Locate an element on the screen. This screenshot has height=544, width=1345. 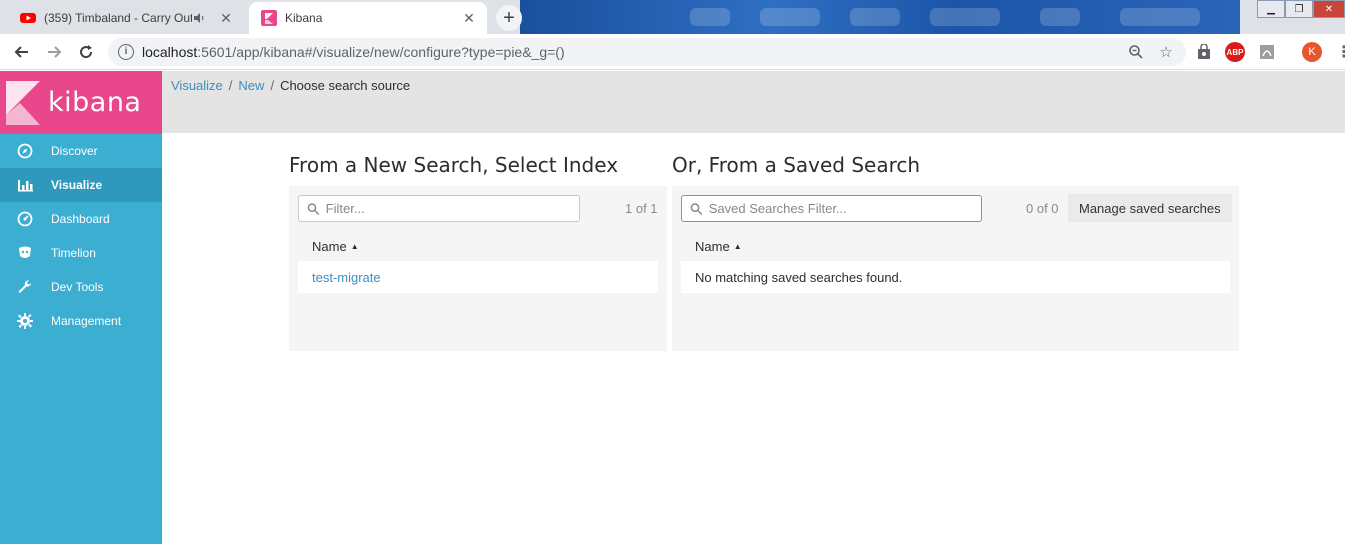
forward-arrow-icon is located at coordinates (55, 52).